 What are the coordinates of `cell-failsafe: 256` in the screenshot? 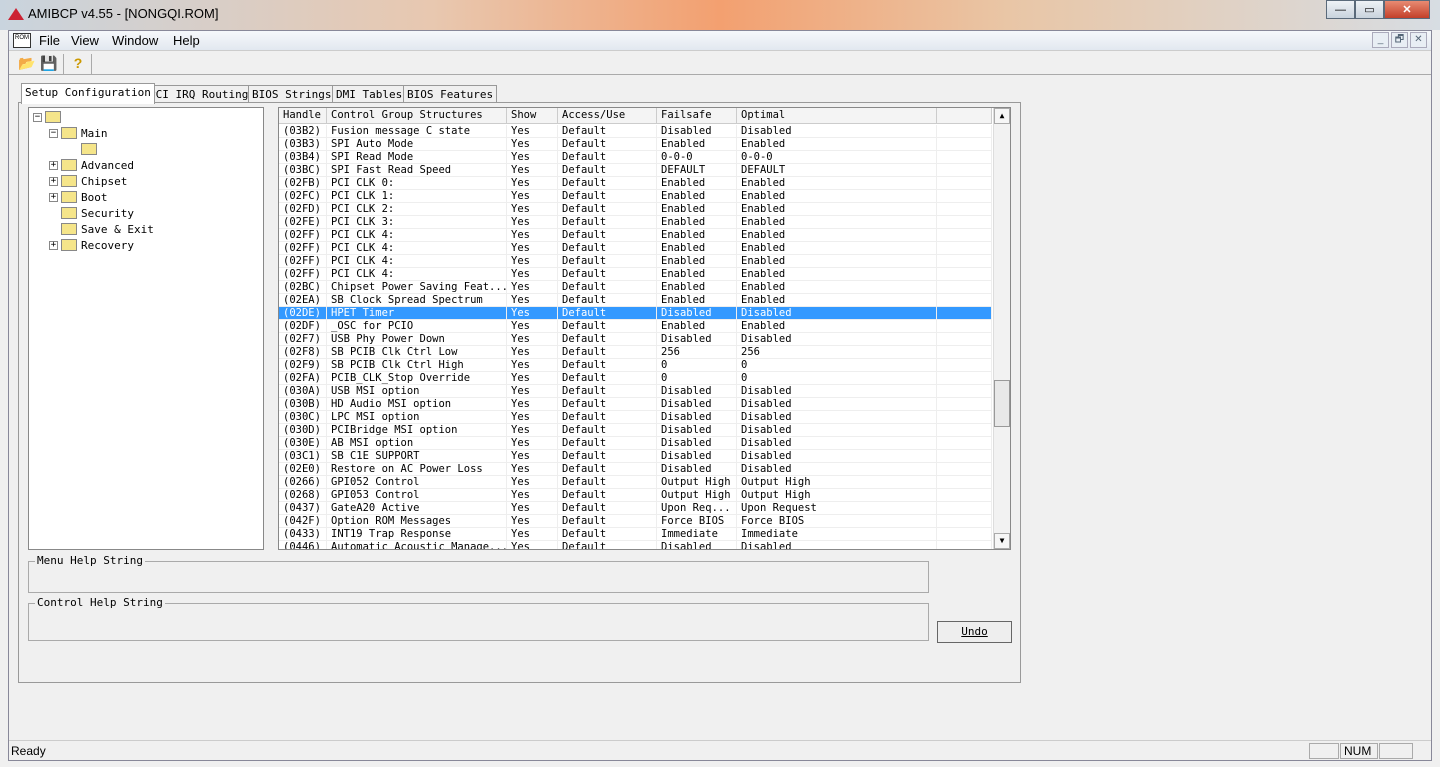 It's located at (697, 352).